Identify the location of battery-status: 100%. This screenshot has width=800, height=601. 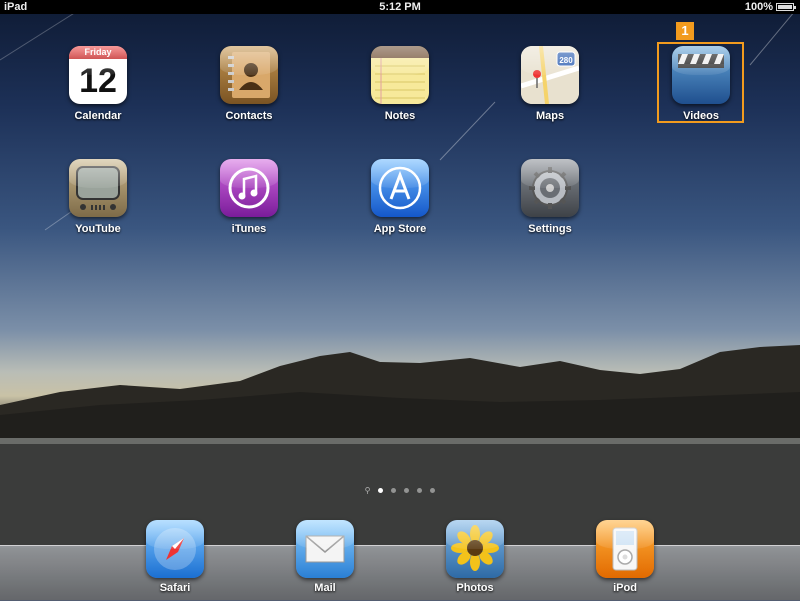
(770, 7).